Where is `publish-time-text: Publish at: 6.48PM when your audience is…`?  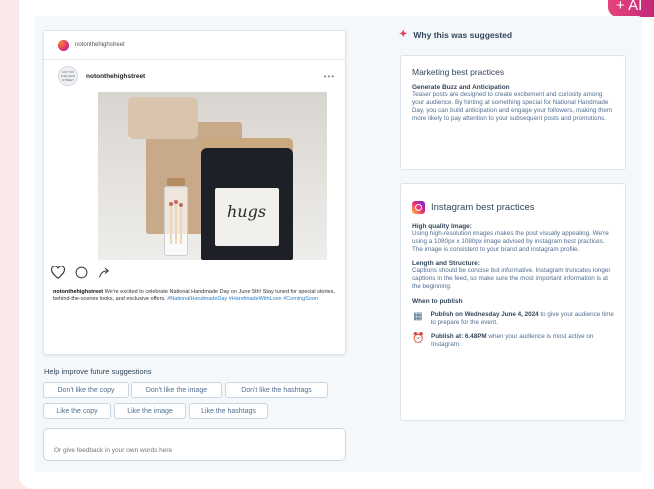 publish-time-text: Publish at: 6.48PM when your audience is… is located at coordinates (523, 341).